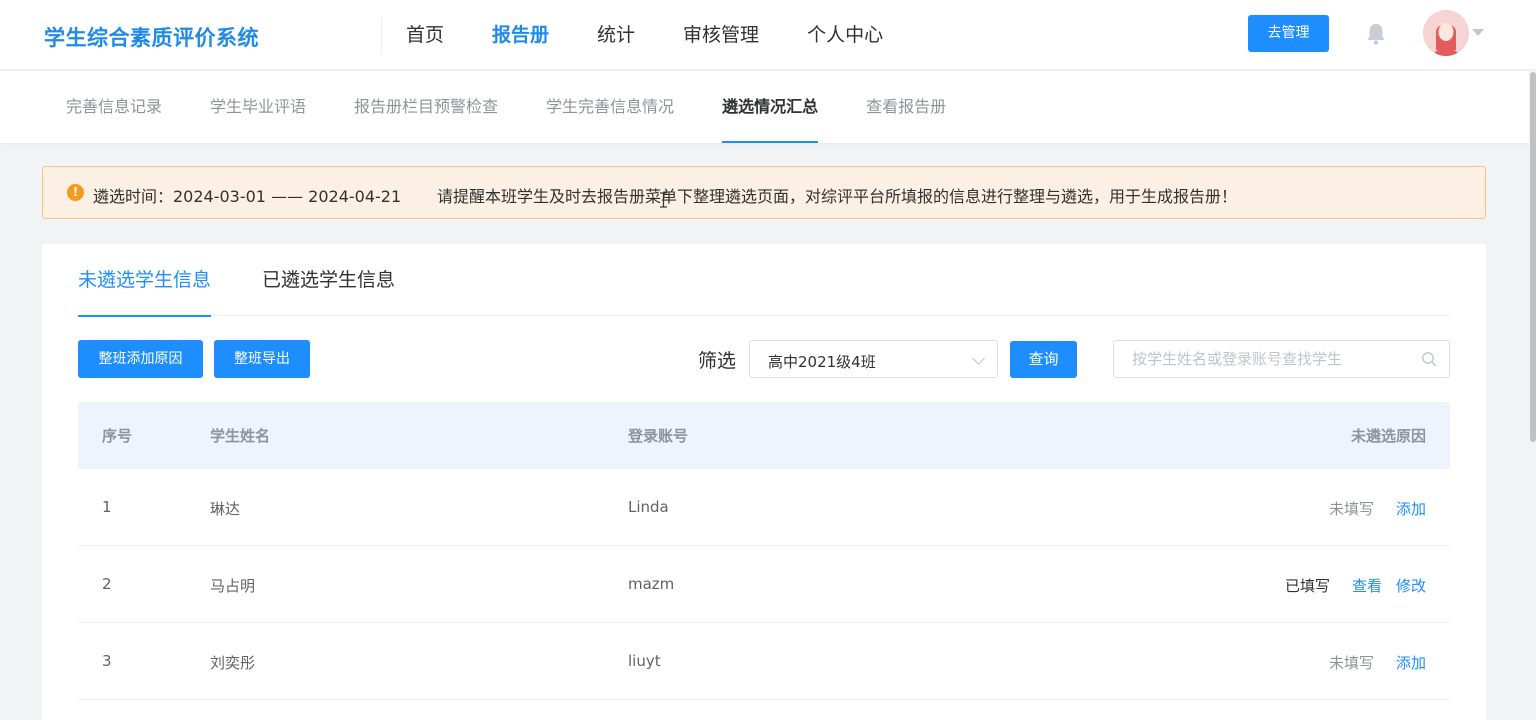 The image size is (1536, 720). I want to click on nav-divider, so click(381, 35).